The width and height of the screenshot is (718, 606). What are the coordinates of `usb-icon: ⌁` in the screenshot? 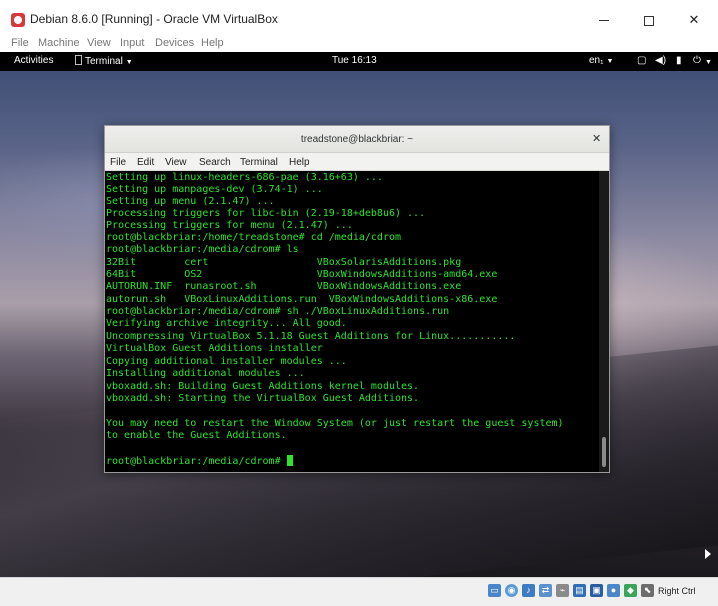 It's located at (562, 590).